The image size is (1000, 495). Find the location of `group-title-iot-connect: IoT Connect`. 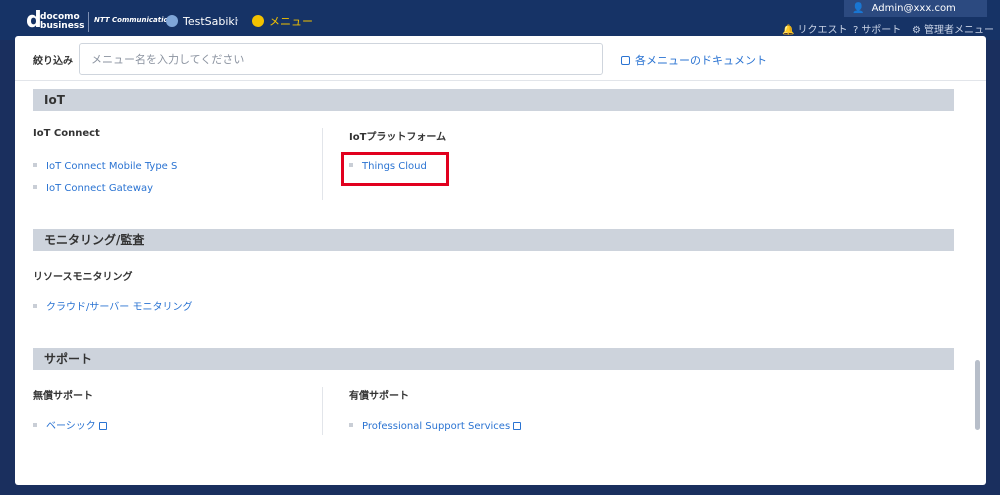

group-title-iot-connect: IoT Connect is located at coordinates (66, 133).